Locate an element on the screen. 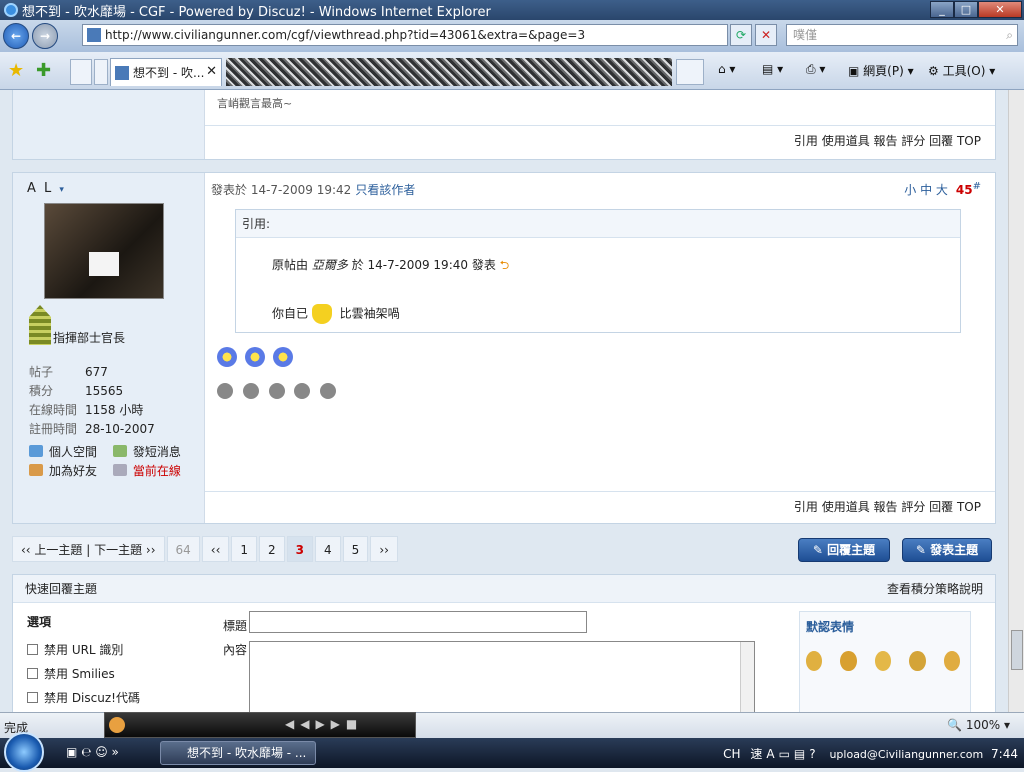 Image resolution: width=1024 pixels, height=772 pixels. media-player-bar: ◀◀▶▶■ is located at coordinates (260, 725).